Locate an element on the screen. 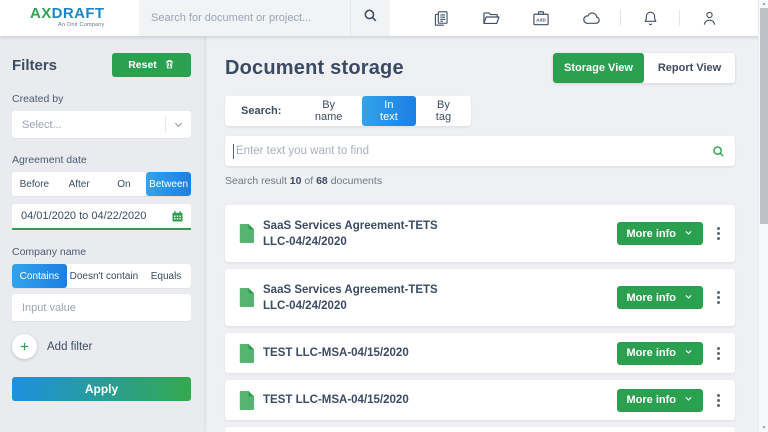 The width and height of the screenshot is (768, 432). date-range-field: 04/01/2020 to 04/22/2020 is located at coordinates (101, 217).